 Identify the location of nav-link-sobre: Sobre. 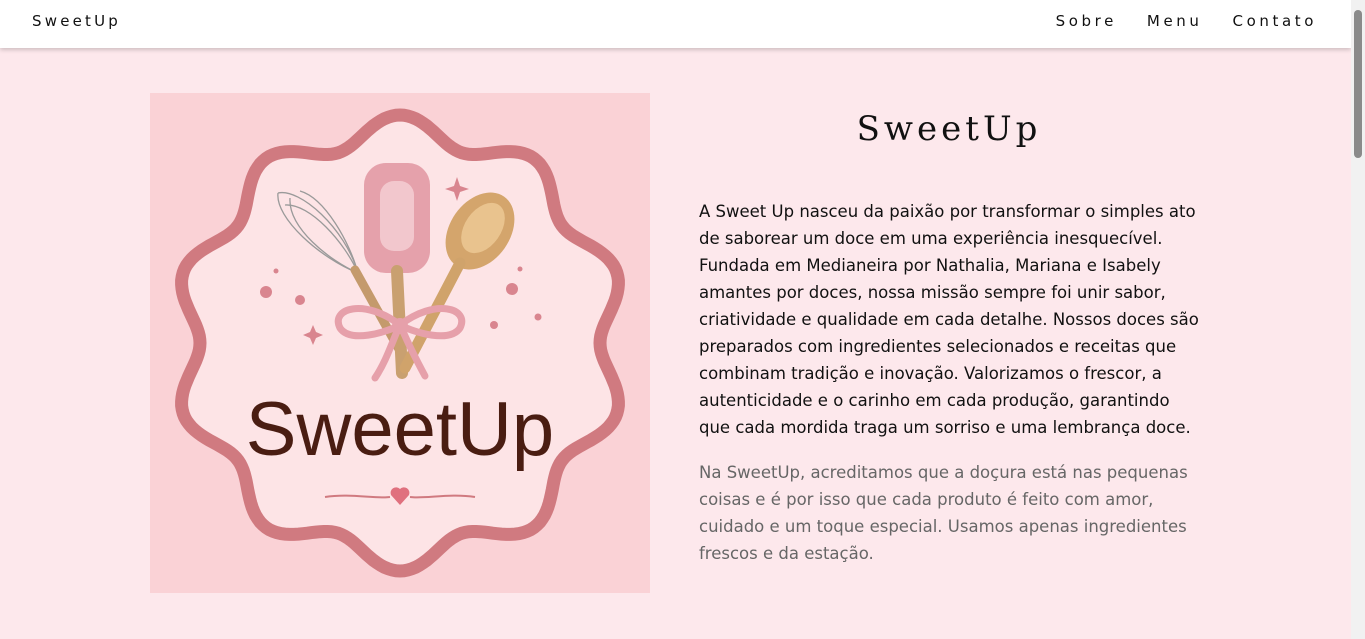
(1086, 21).